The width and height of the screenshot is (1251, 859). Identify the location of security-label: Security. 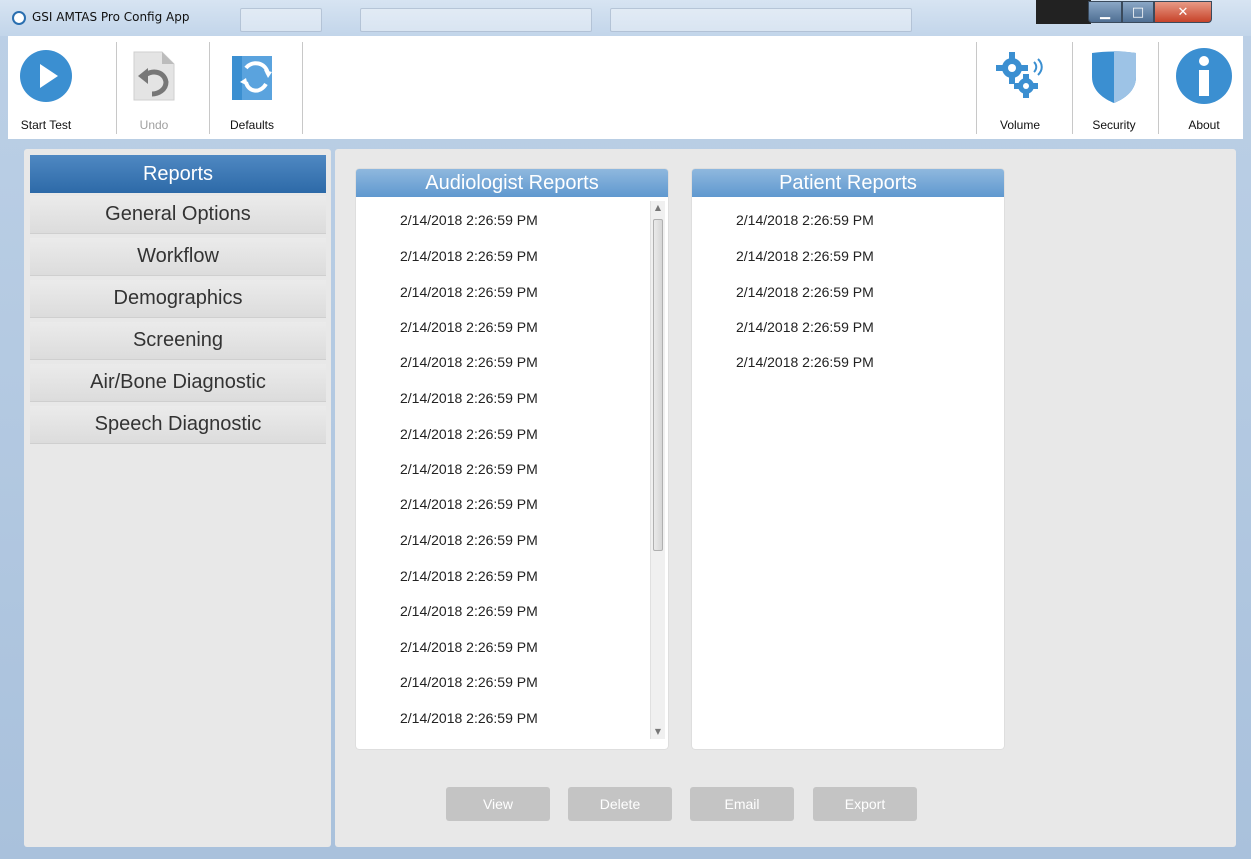
(1114, 125).